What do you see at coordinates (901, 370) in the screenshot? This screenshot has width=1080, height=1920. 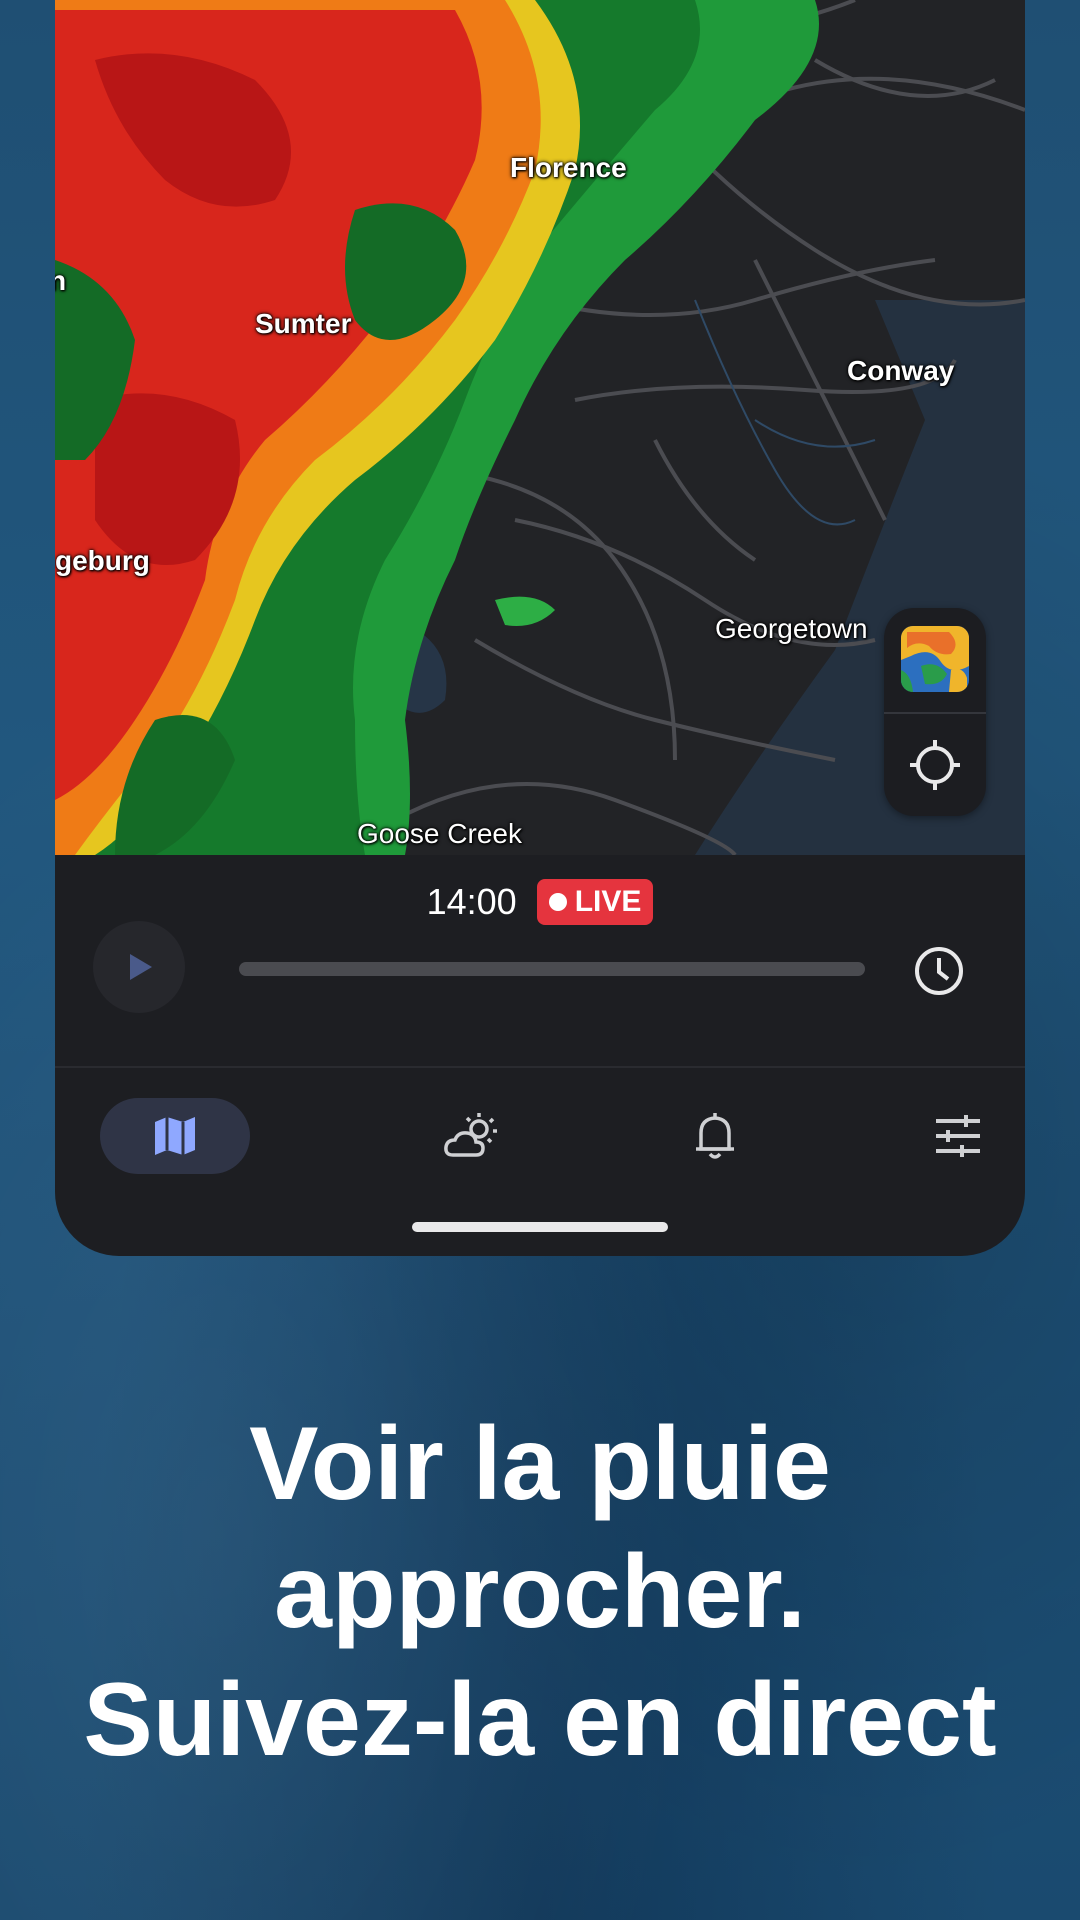 I see `city-label-conway: Conway` at bounding box center [901, 370].